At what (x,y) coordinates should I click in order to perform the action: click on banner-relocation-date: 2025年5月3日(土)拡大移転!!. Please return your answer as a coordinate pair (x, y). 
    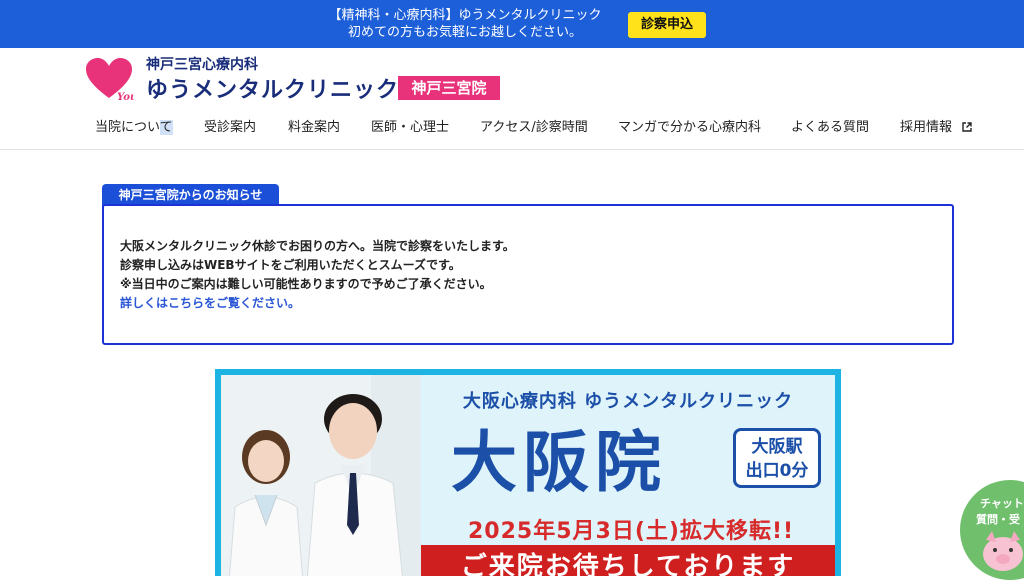
    Looking at the image, I should click on (631, 531).